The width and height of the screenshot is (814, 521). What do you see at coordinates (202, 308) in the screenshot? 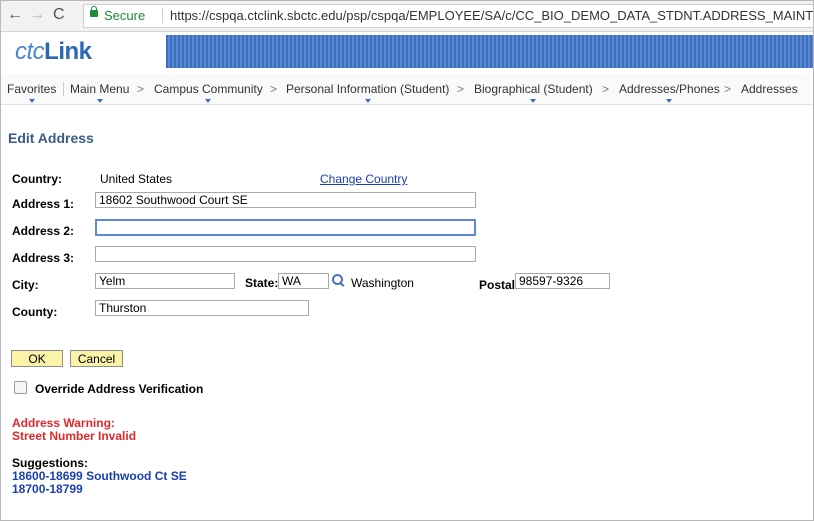
I see `county-input` at bounding box center [202, 308].